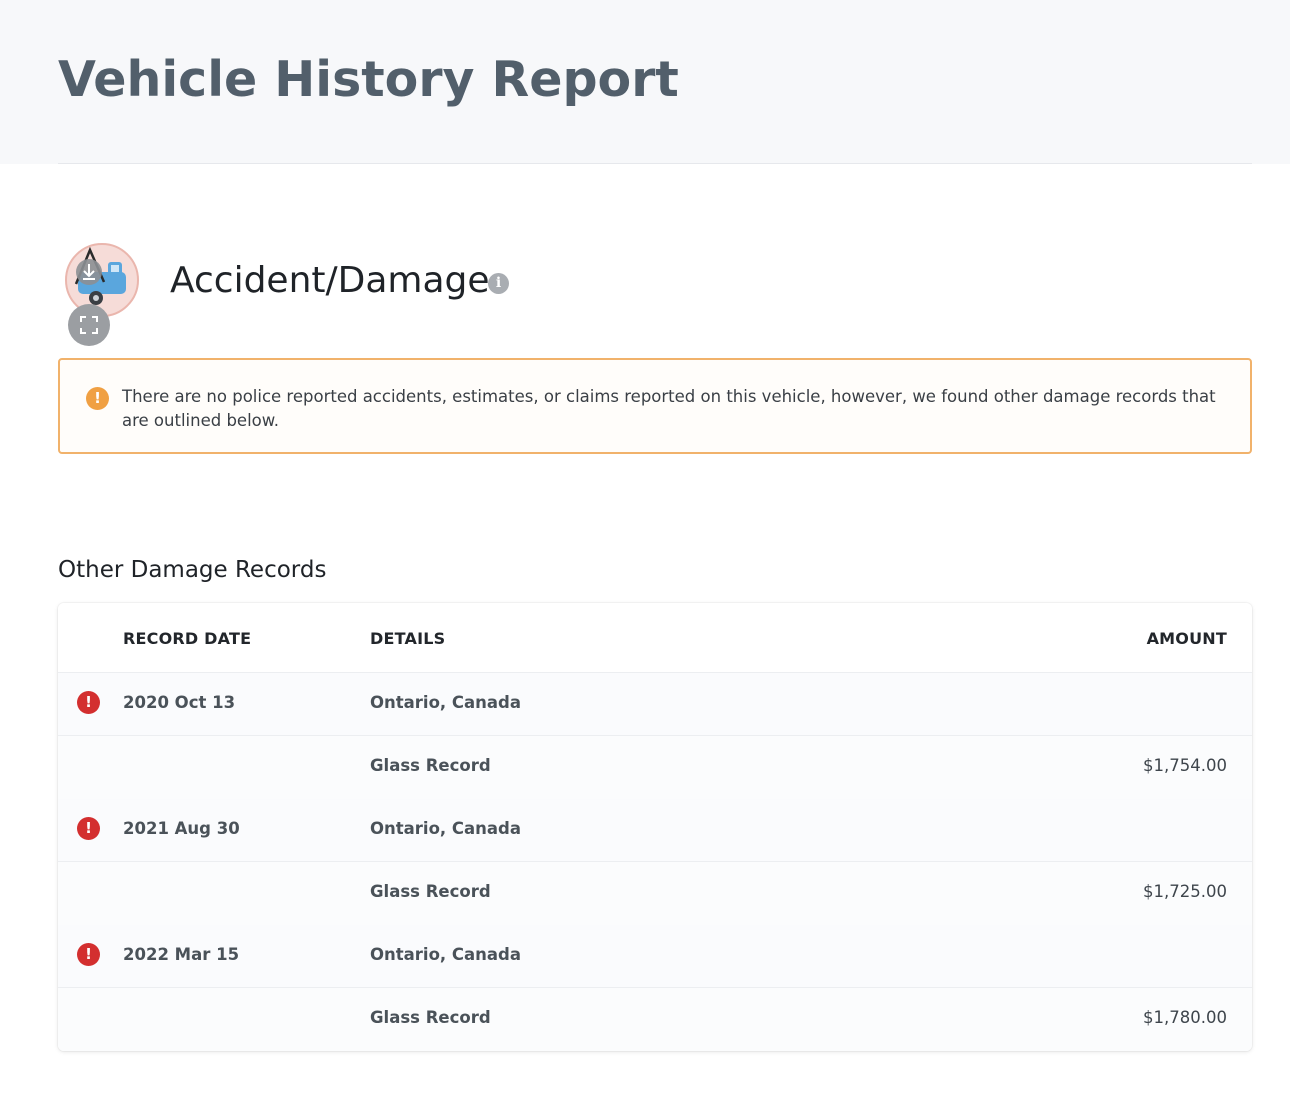  I want to click on column-header-date: RECORD DATE, so click(187, 638).